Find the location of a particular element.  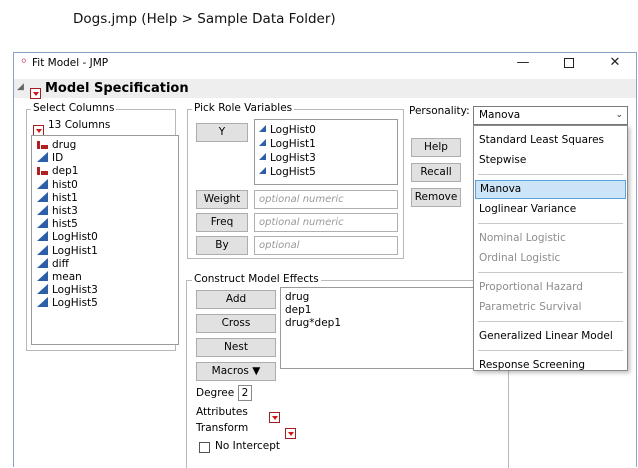

chevron-down-icon: ⌄ is located at coordinates (619, 115).